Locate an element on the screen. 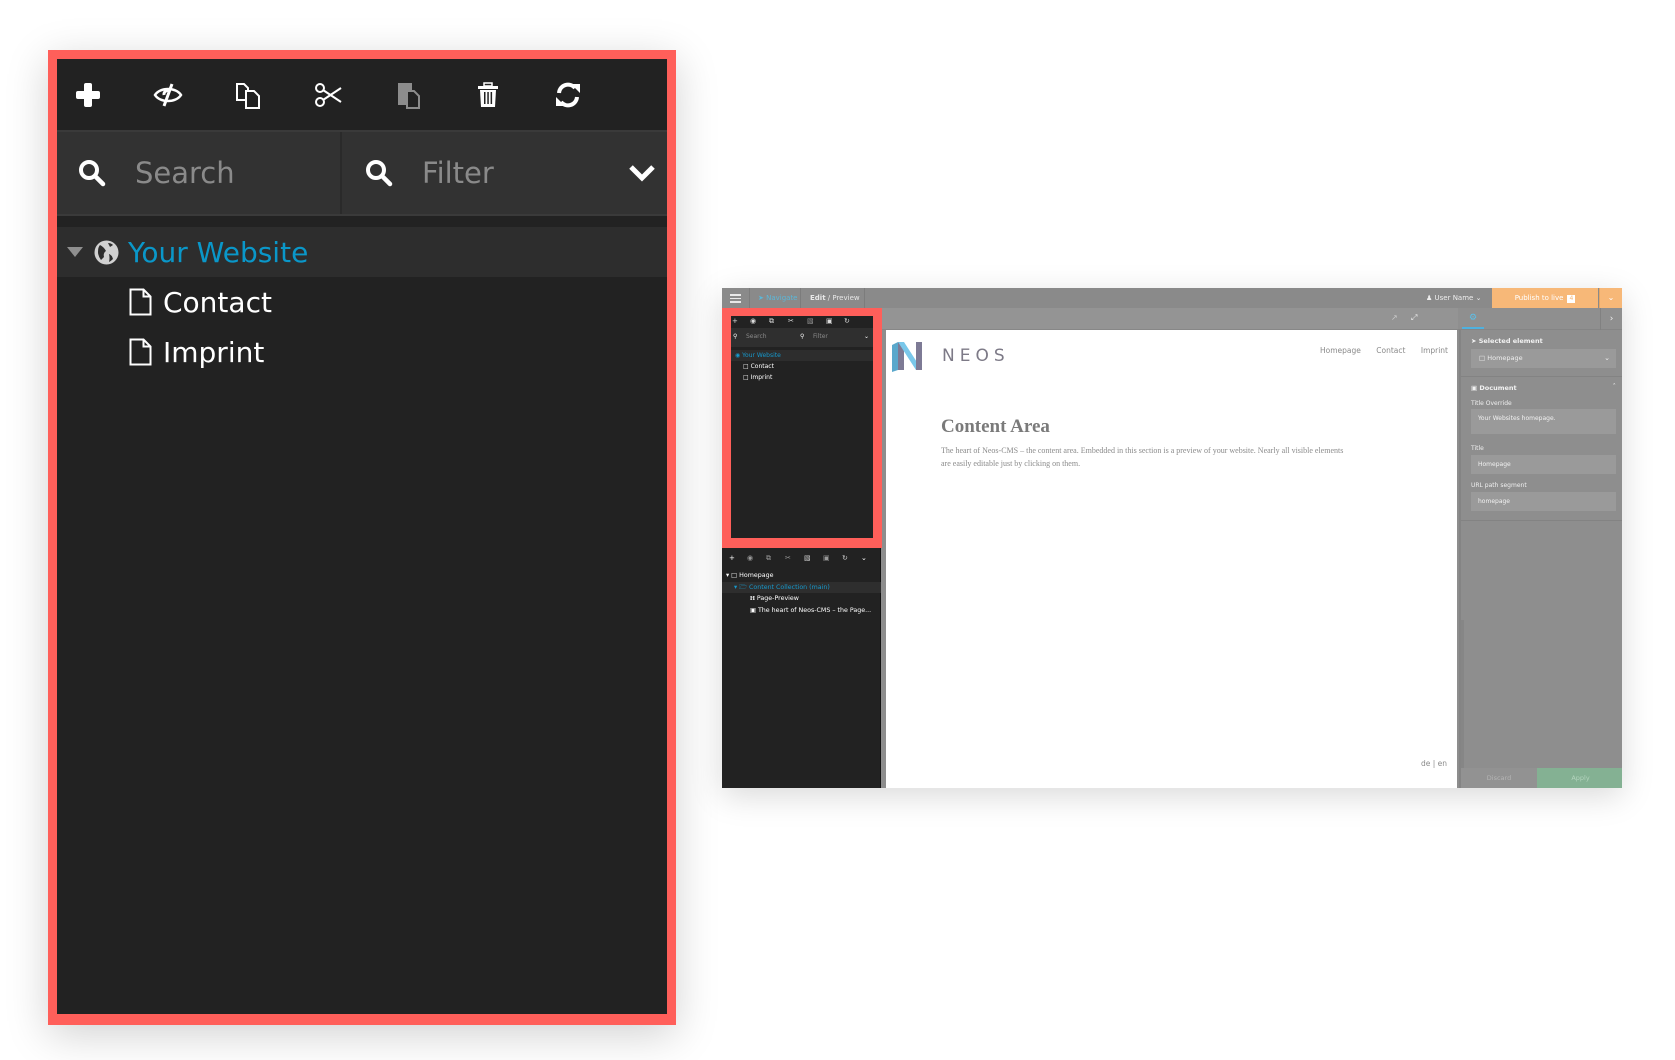  mini-page-tree: ◉ Your Website □ Contact □ Imprint is located at coordinates (802, 366).